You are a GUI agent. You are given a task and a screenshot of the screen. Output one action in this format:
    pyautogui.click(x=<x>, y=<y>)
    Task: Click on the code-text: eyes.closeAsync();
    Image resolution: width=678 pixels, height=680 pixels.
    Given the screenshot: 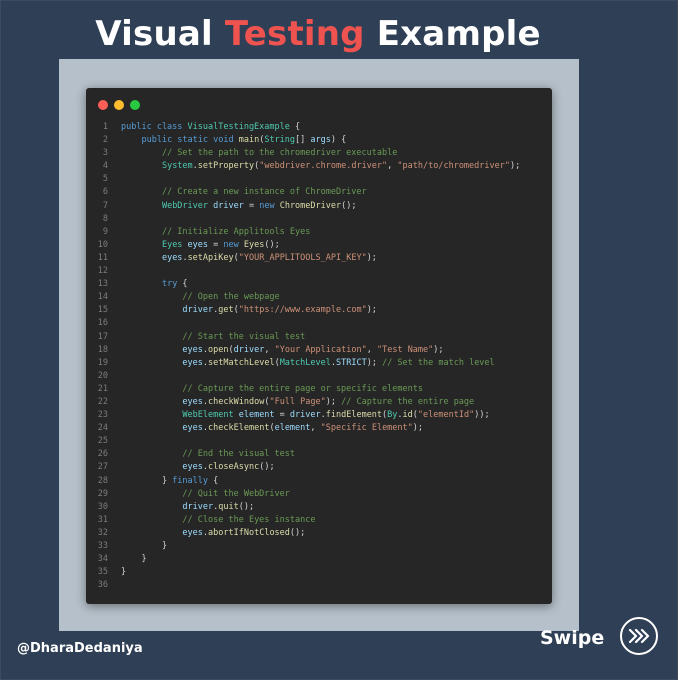 What is the action you would take?
    pyautogui.click(x=191, y=467)
    